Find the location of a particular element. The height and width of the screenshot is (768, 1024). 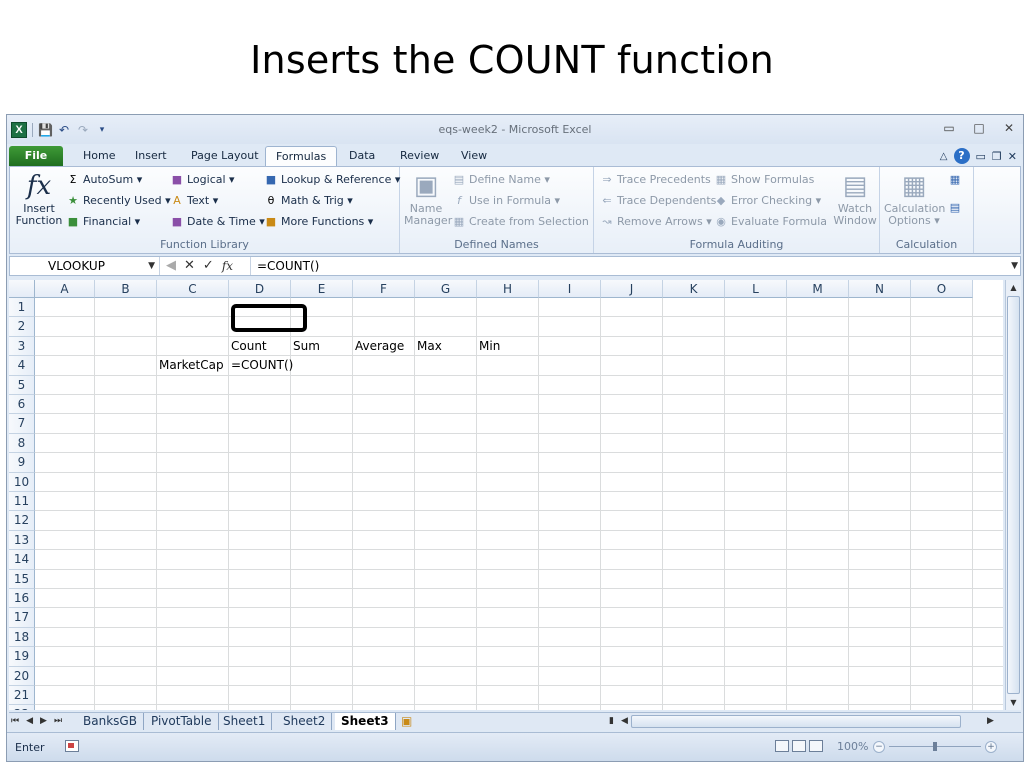

sheet-tab-sheet3: Sheet3 is located at coordinates (365, 721).